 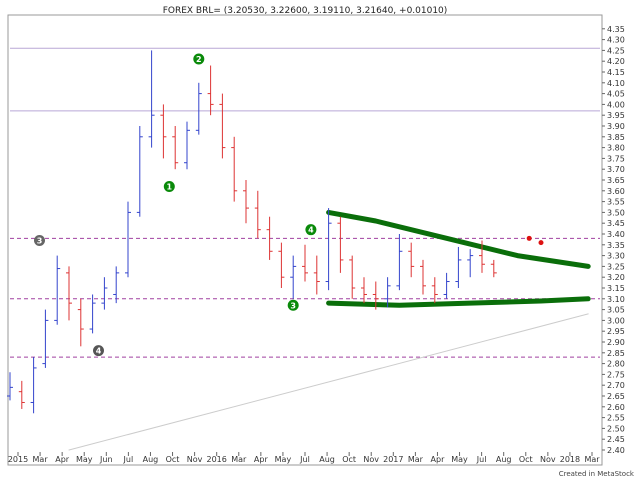 I want to click on y-tick-label: 2.60, so click(x=616, y=407).